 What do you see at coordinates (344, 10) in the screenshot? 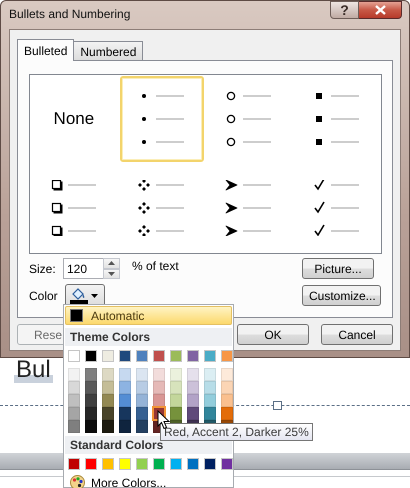
I see `help-button: ?` at bounding box center [344, 10].